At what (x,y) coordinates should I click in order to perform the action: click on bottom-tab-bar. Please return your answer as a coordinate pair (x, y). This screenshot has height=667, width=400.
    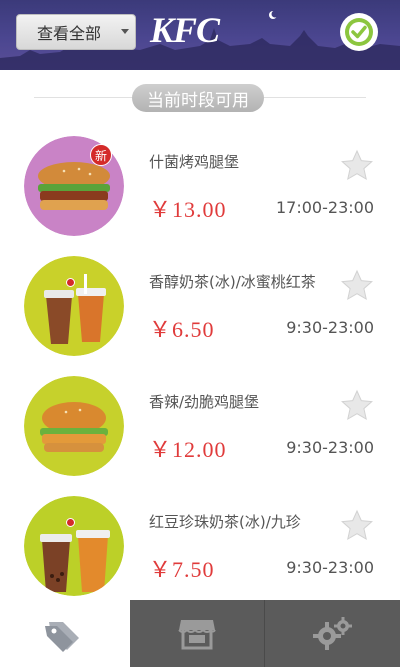
    Looking at the image, I should click on (200, 633).